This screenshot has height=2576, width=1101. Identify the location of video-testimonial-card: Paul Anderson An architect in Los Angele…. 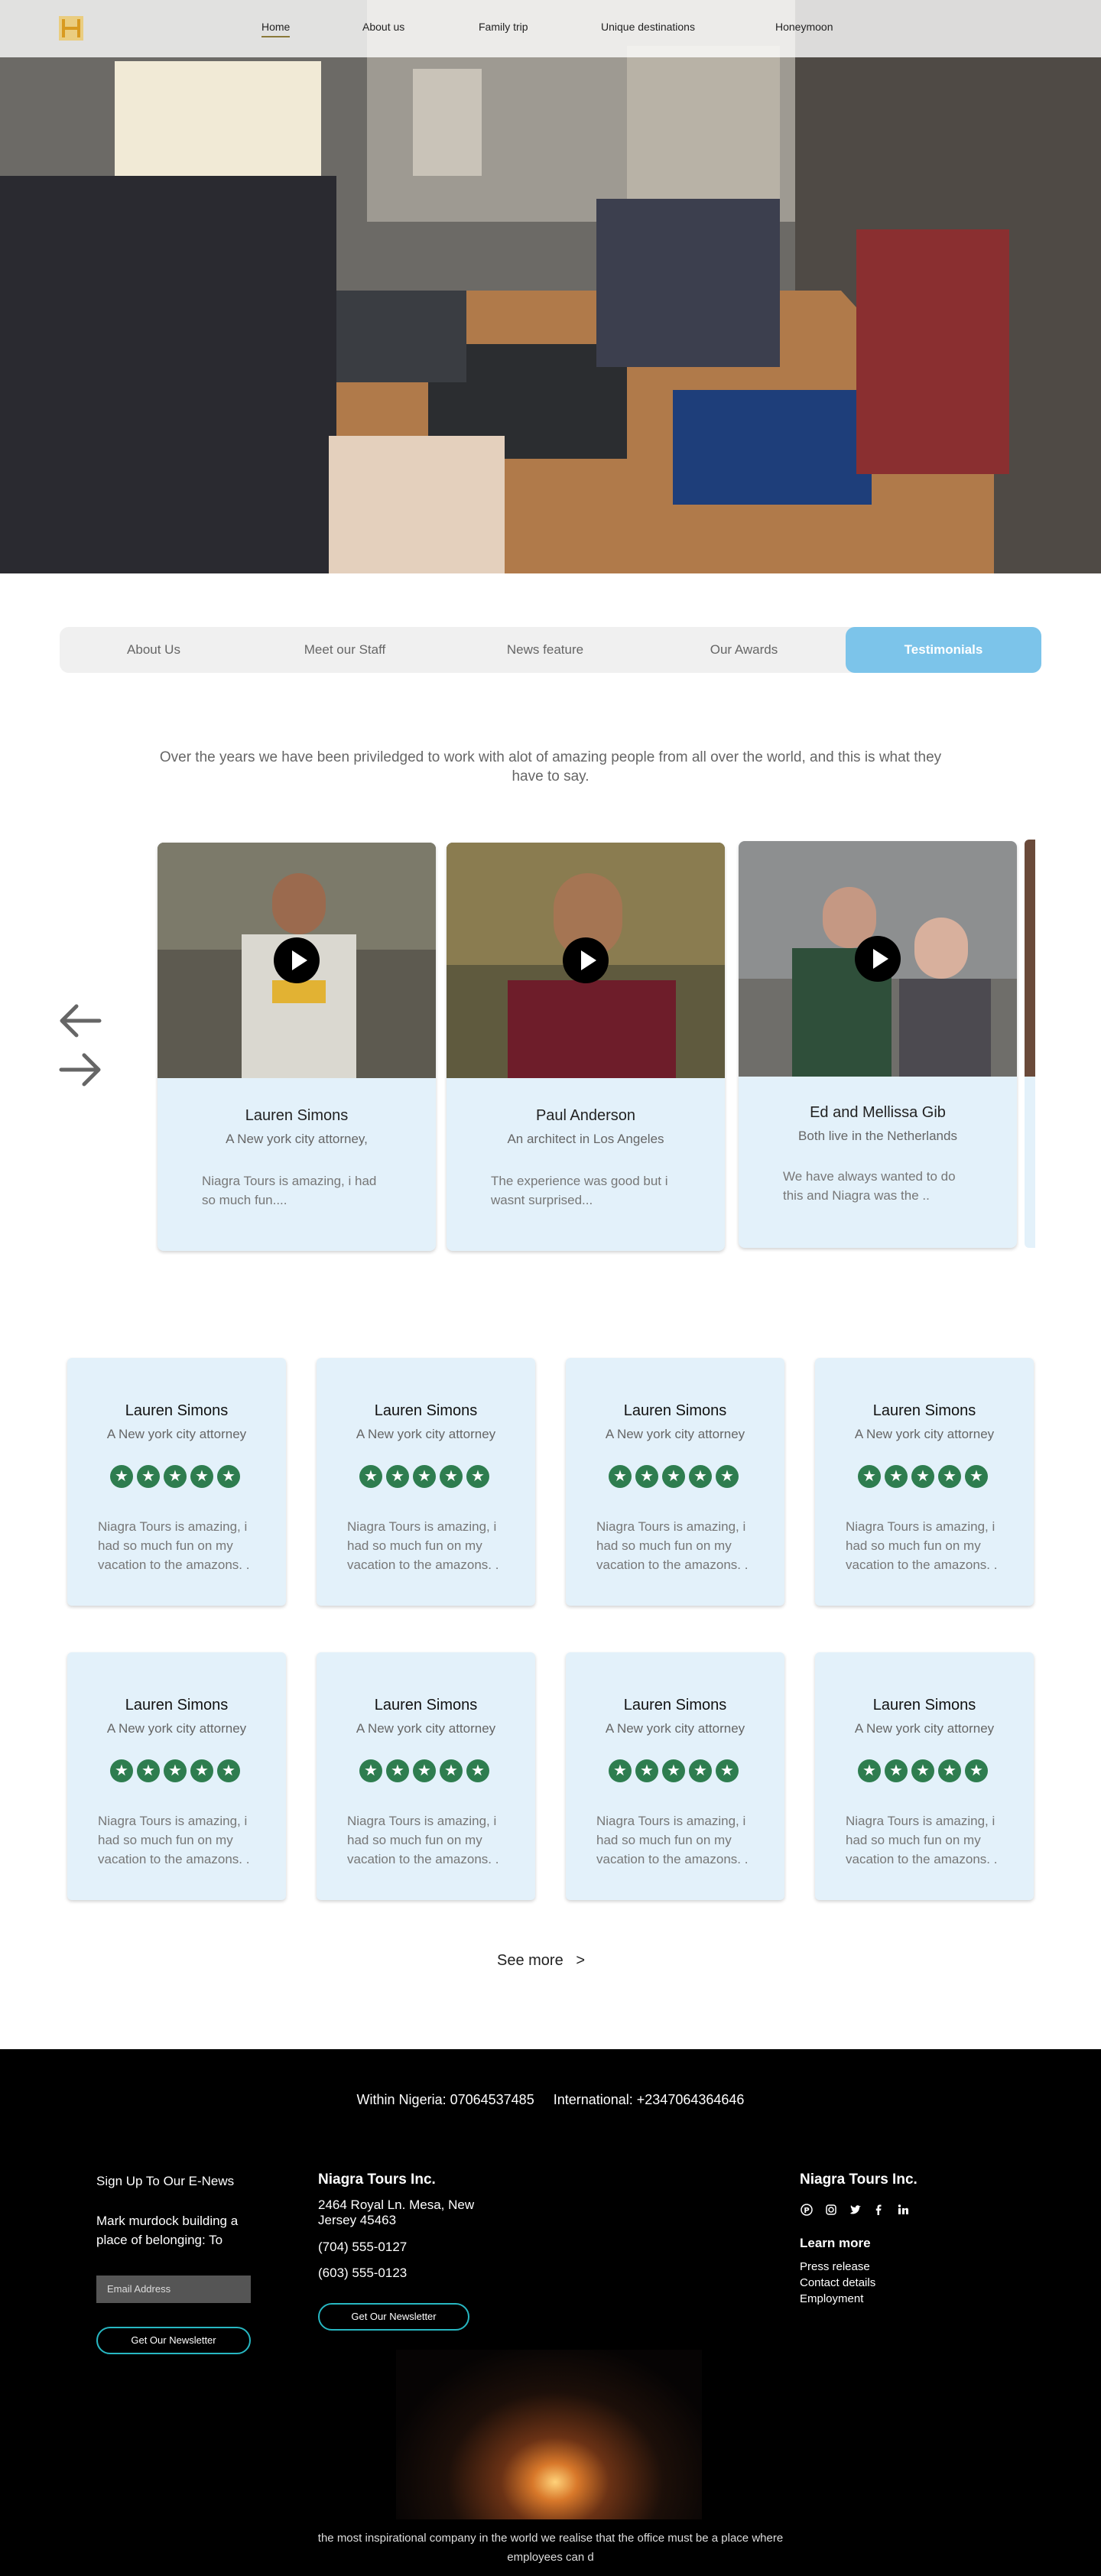
(586, 1047).